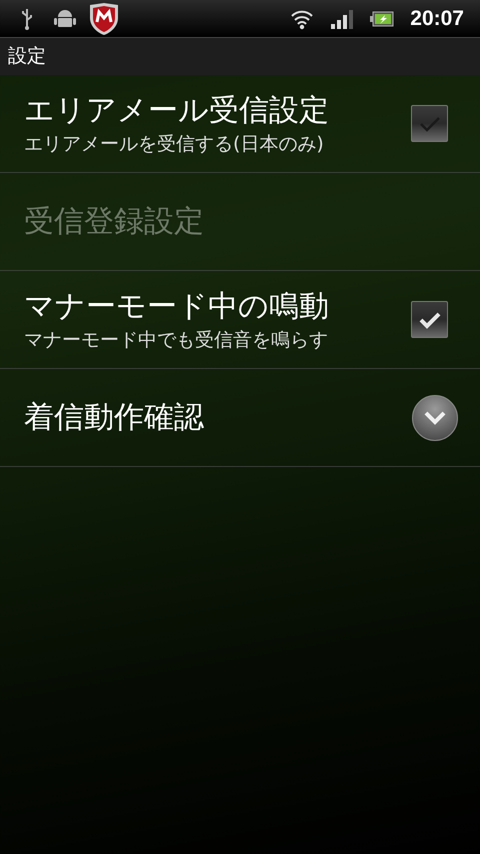 The image size is (480, 854). I want to click on settings-row: マナーモード中の鳴動 マナーモード中でも受信音を鳴らす, so click(240, 320).